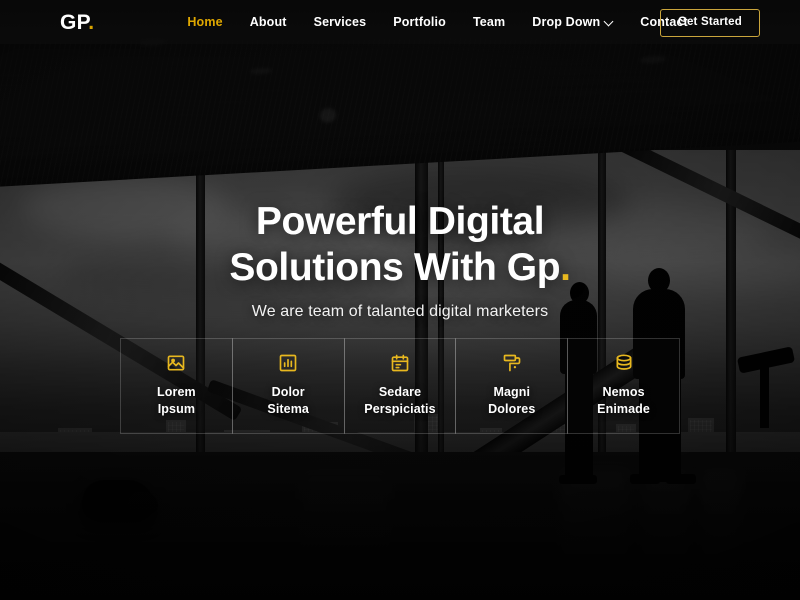 The height and width of the screenshot is (600, 800). What do you see at coordinates (204, 22) in the screenshot?
I see `nav-item-home: Home` at bounding box center [204, 22].